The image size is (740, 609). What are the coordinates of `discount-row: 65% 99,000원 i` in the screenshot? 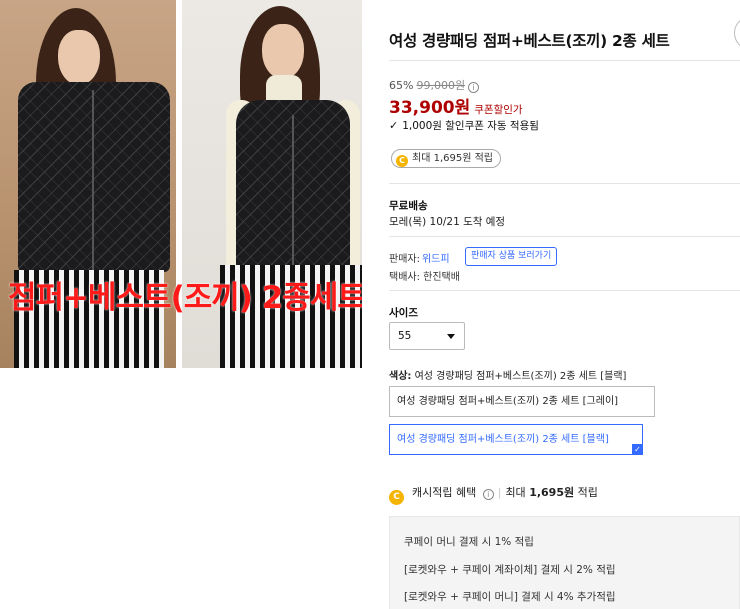 It's located at (434, 85).